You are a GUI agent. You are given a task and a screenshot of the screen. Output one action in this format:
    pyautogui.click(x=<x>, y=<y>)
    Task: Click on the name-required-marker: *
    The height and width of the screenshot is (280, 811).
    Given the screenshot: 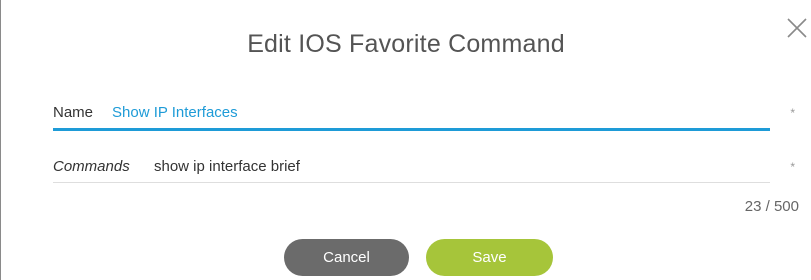 What is the action you would take?
    pyautogui.click(x=792, y=113)
    